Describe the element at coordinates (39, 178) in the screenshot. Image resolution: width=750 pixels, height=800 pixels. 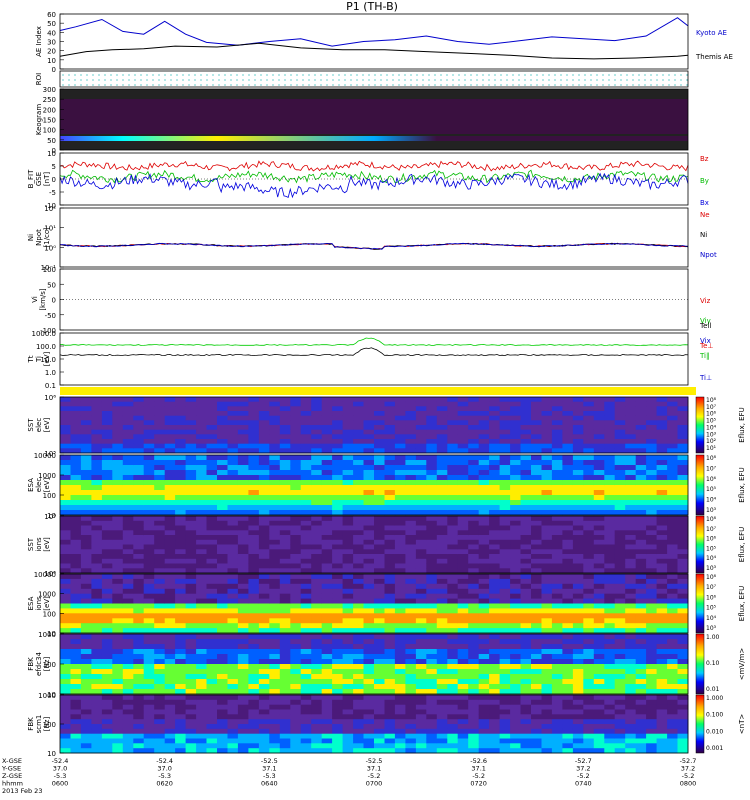
I see `b-ylabel: B_FIT GSE [nT]` at that location.